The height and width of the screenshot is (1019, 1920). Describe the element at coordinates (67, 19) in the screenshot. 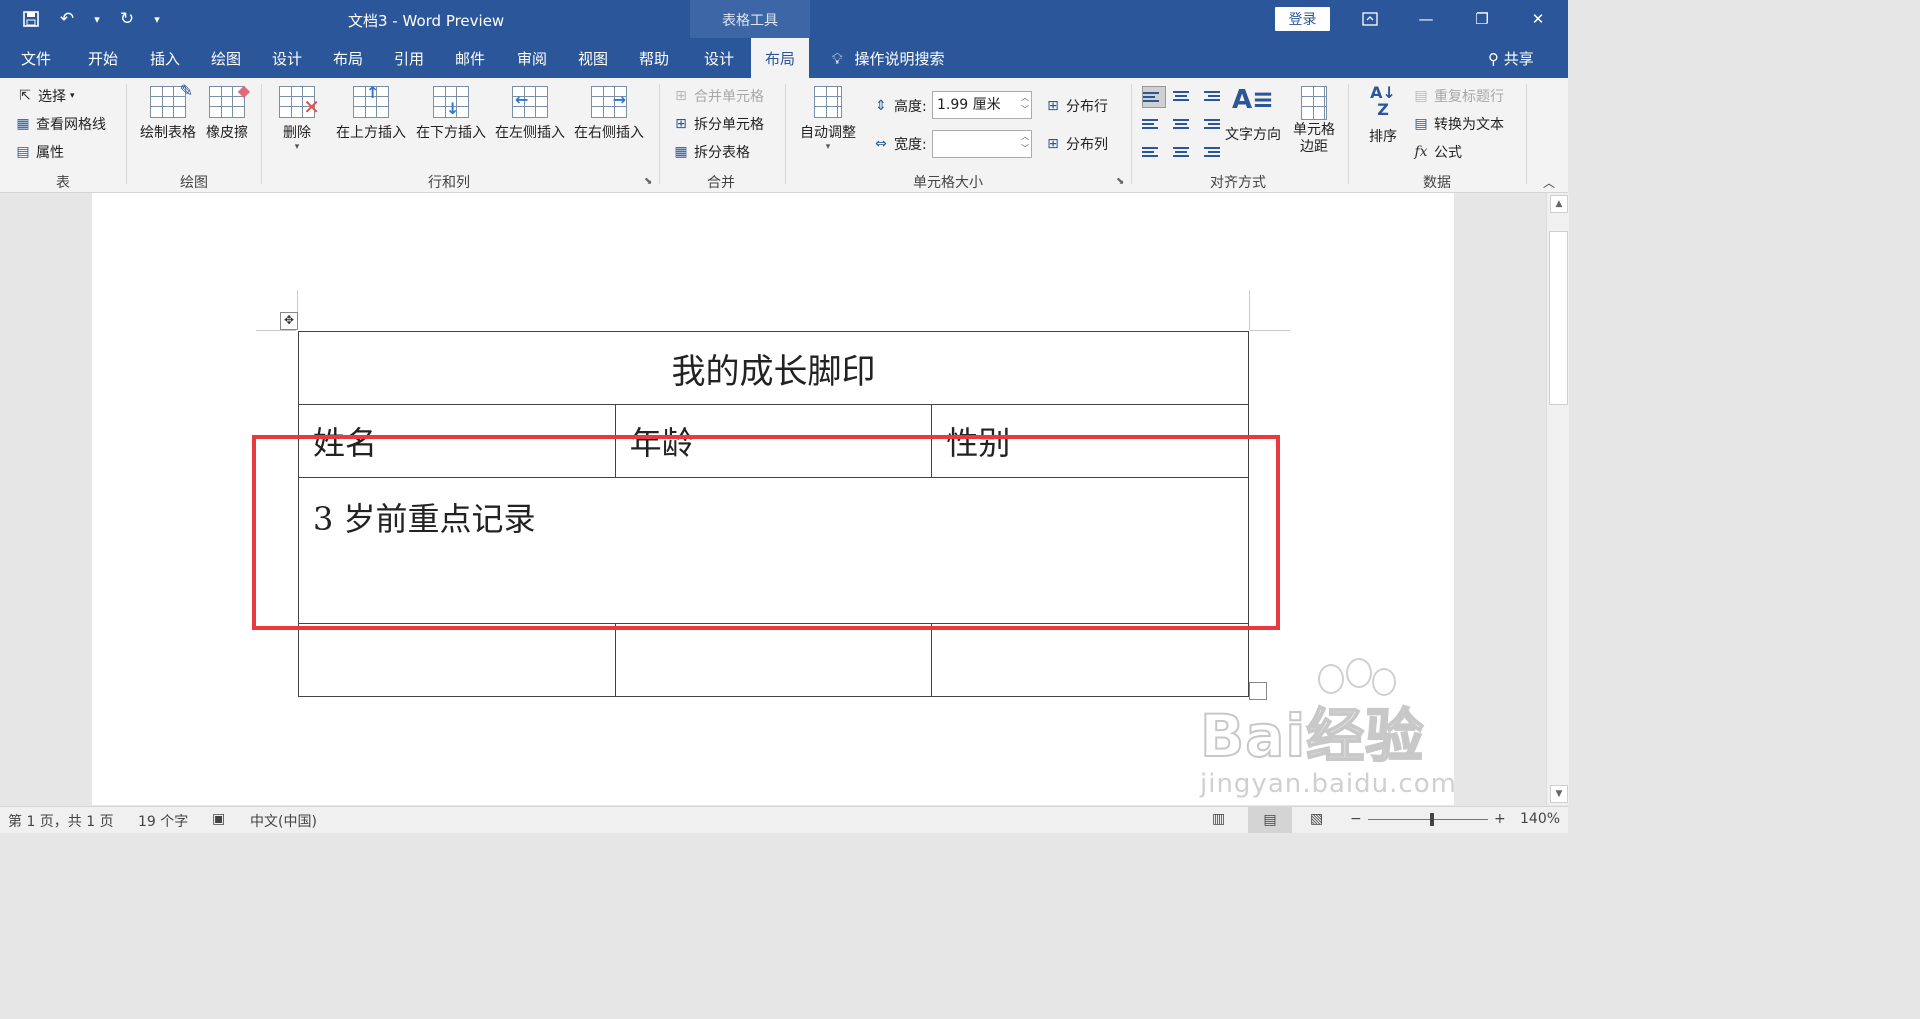

I see `undo-icon: ↶` at that location.